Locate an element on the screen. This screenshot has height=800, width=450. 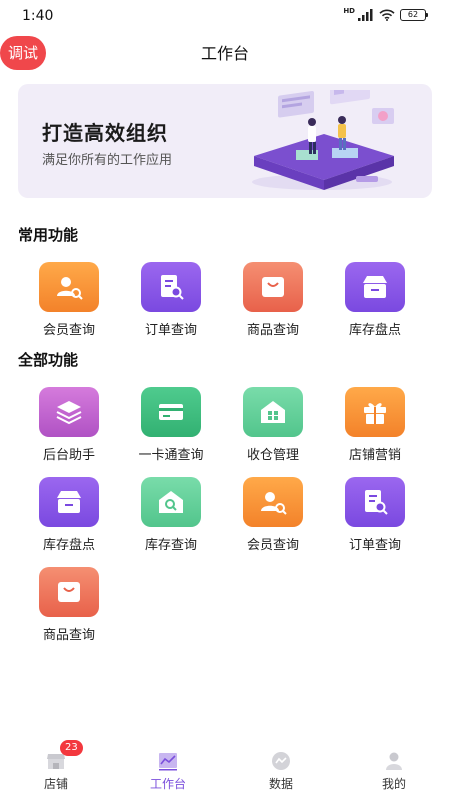
layers-icon is located at coordinates (69, 412).